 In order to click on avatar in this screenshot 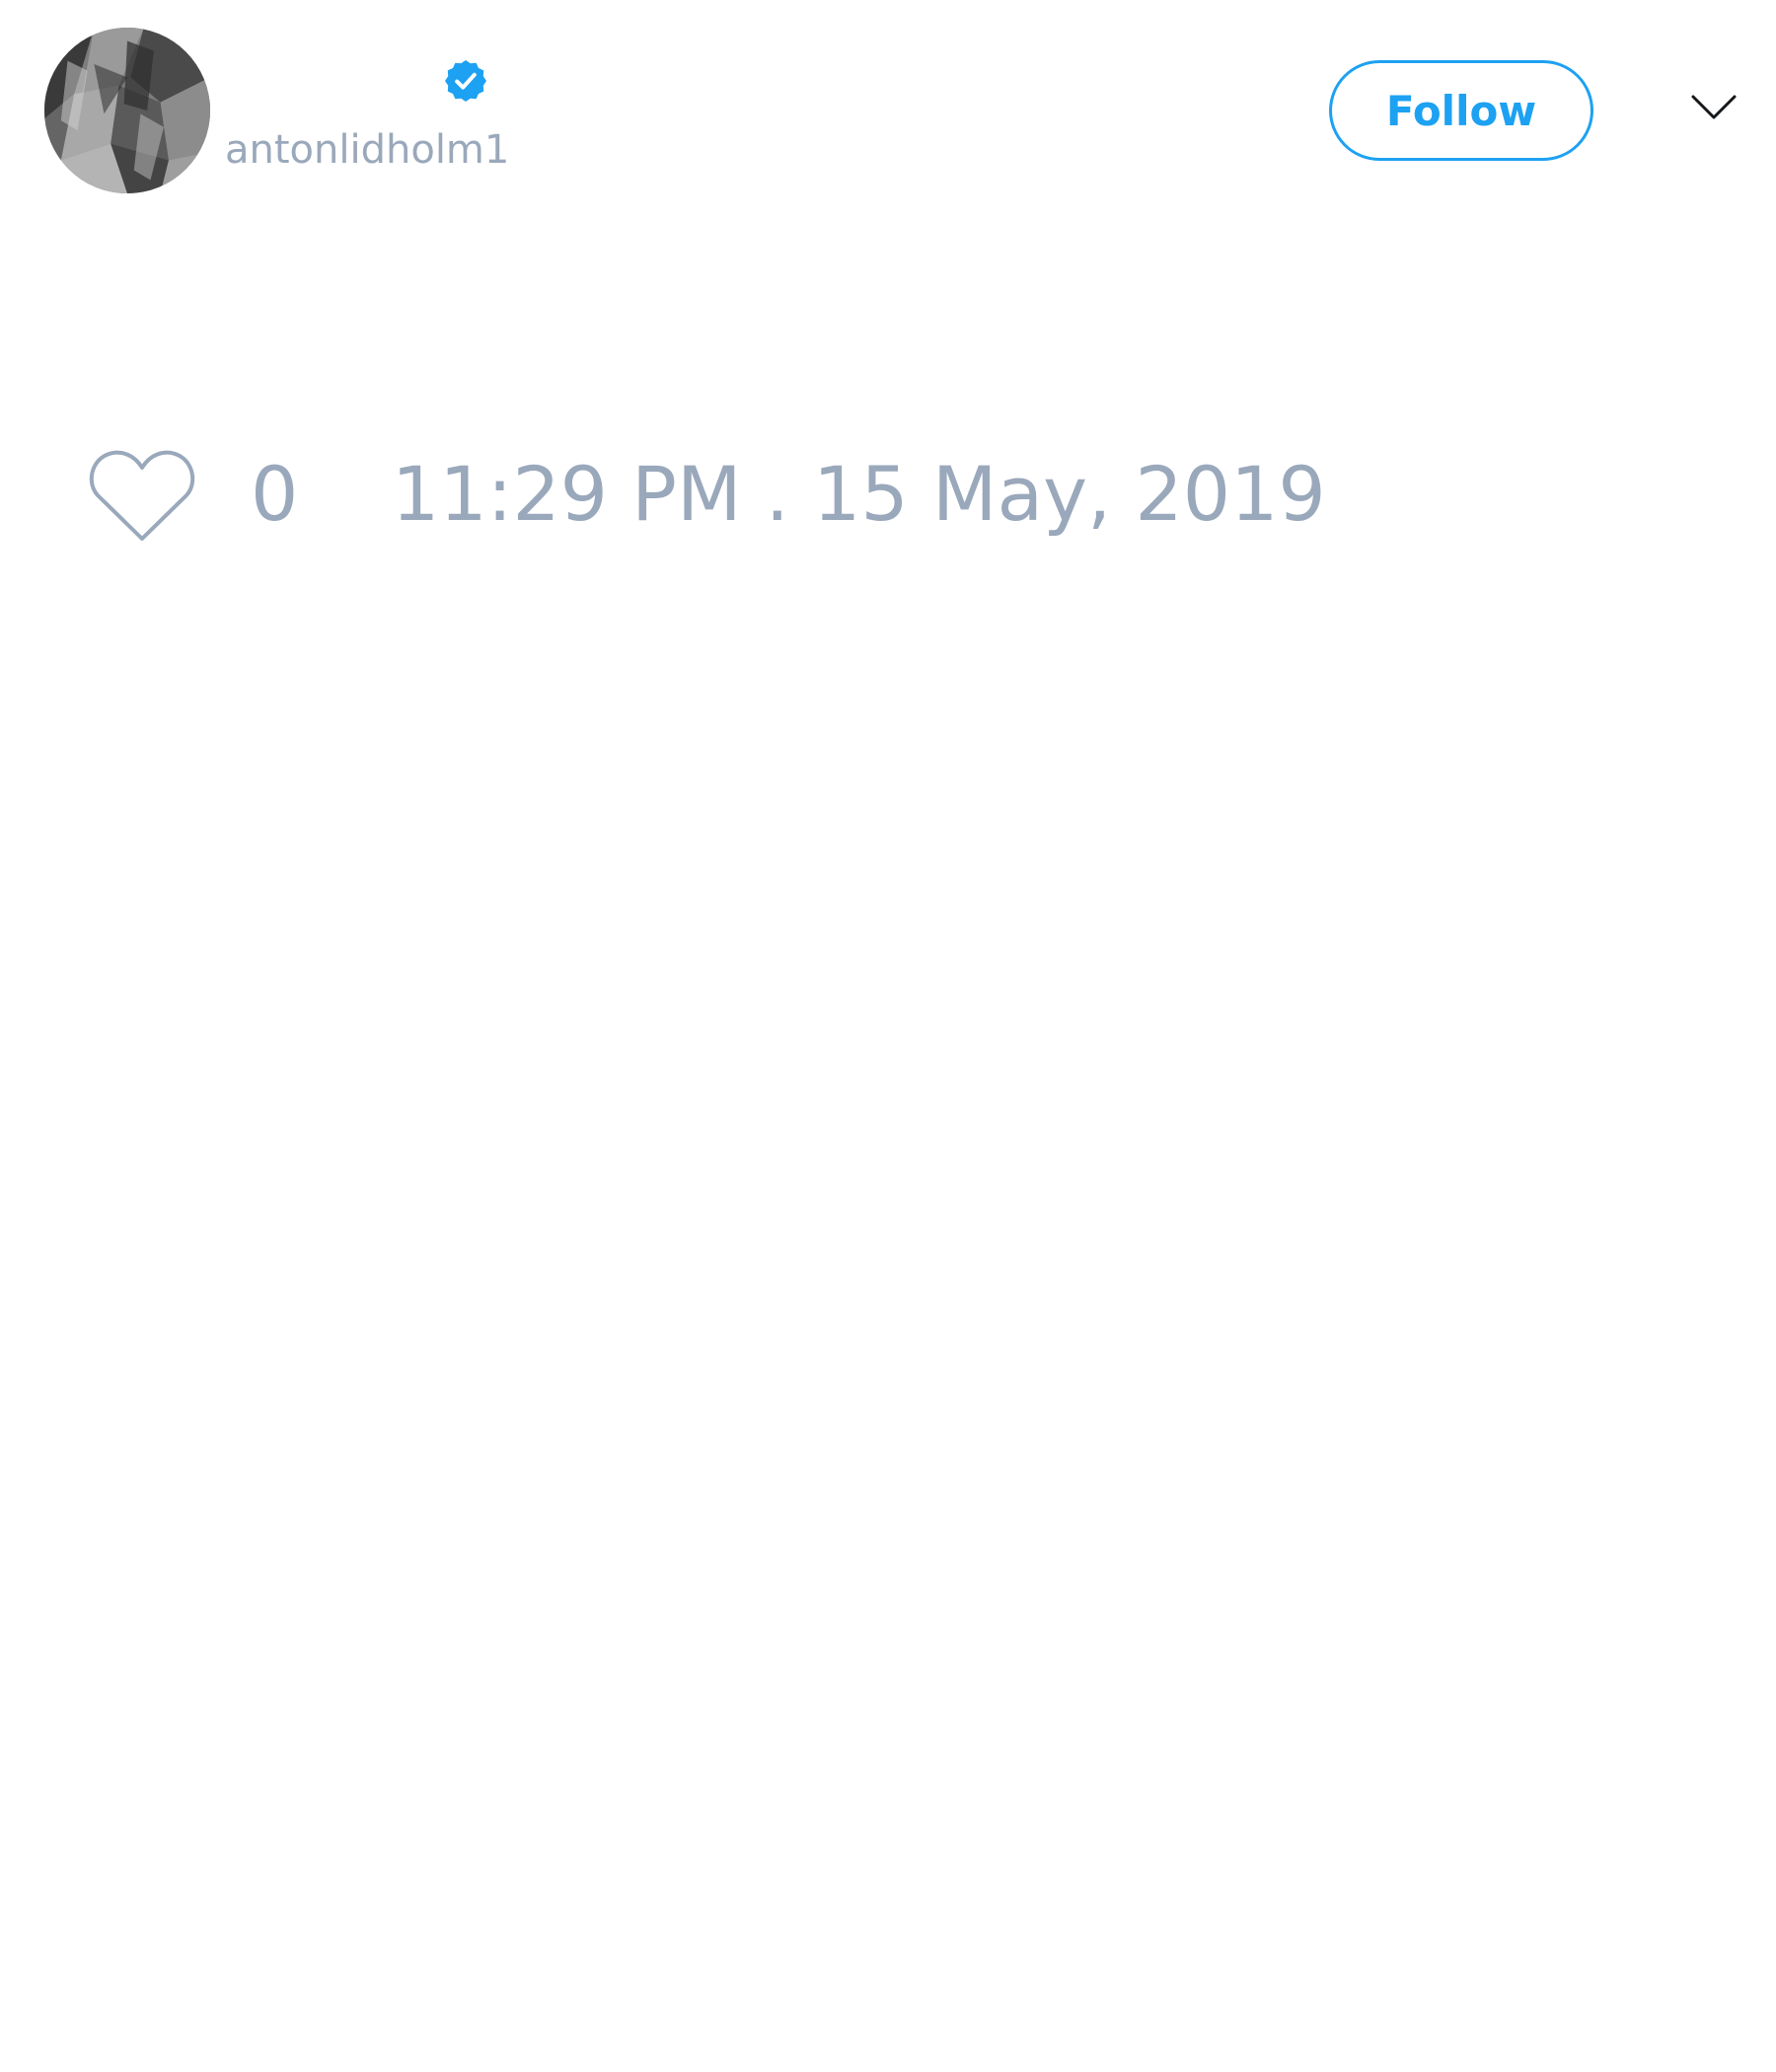, I will do `click(127, 111)`.